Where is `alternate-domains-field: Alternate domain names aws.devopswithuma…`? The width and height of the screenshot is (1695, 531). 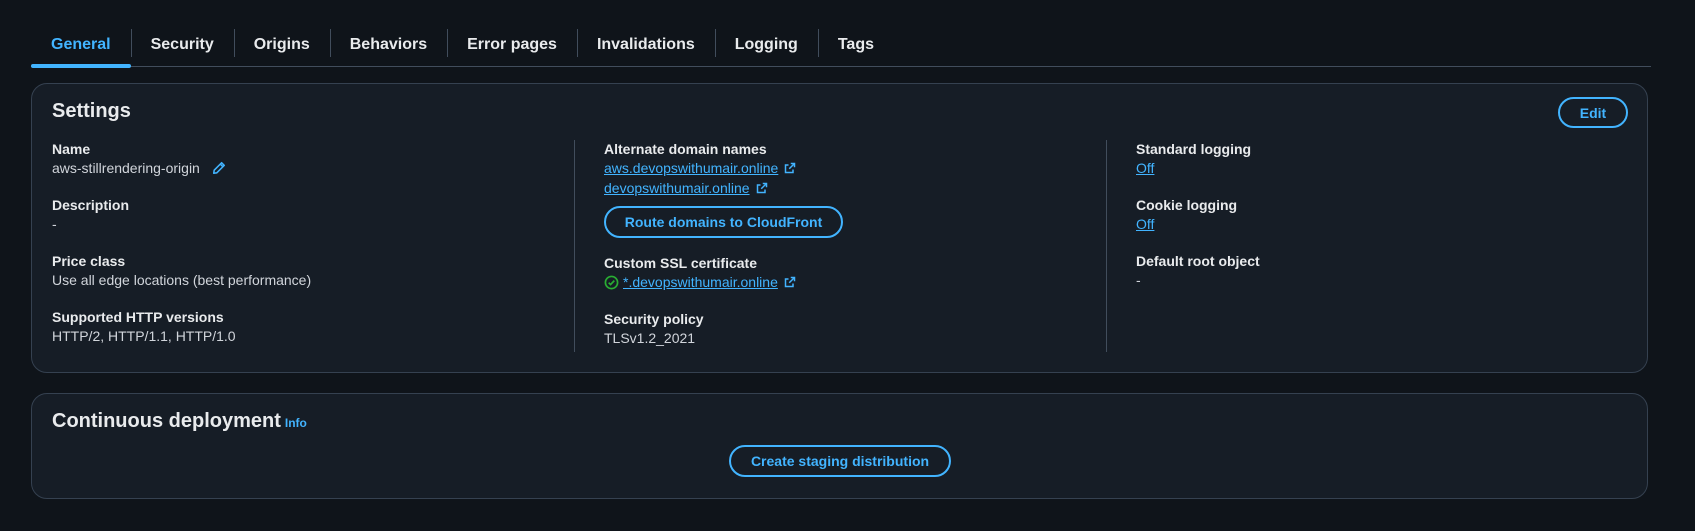 alternate-domains-field: Alternate domain names aws.devopswithuma… is located at coordinates (854, 189).